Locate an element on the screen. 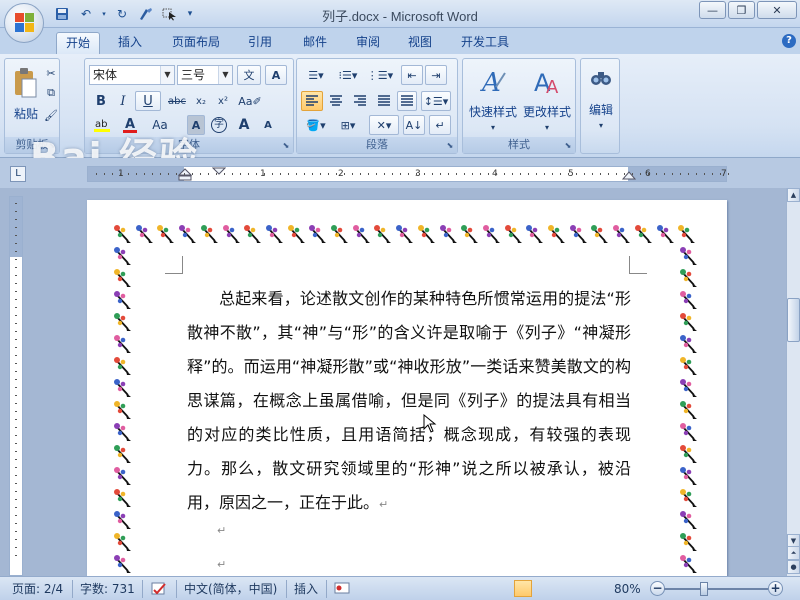  align-right-icon is located at coordinates (360, 101).